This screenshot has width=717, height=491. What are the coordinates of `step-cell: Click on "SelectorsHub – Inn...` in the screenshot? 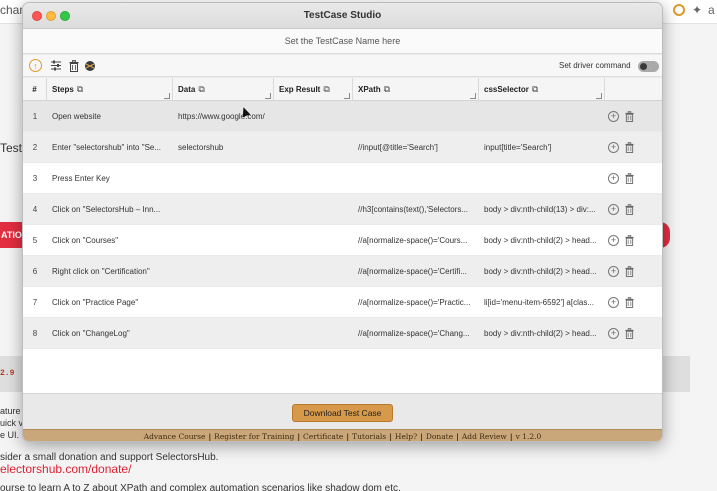 It's located at (110, 209).